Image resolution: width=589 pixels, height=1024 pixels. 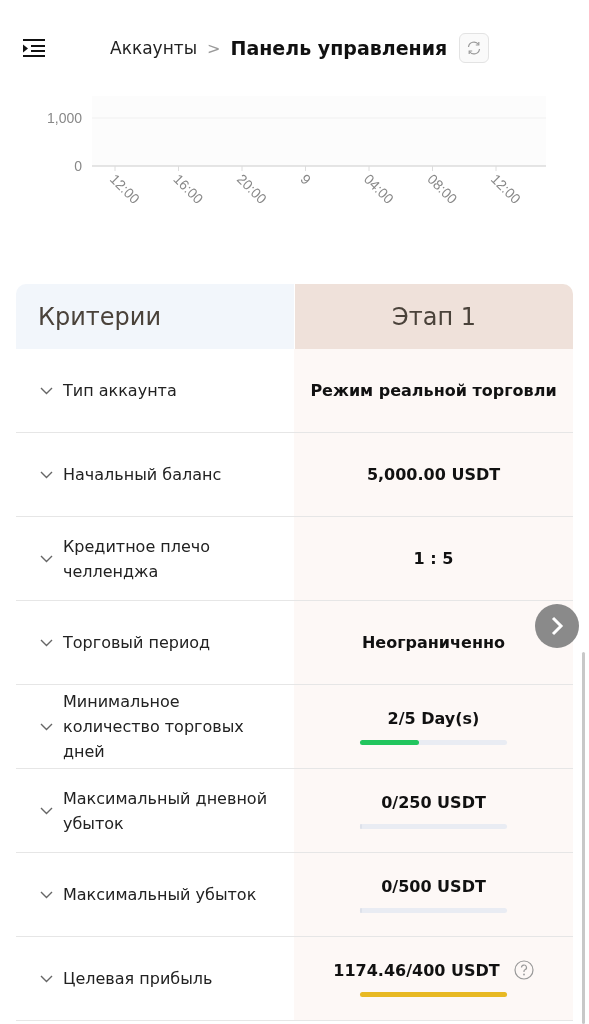 I want to click on criterion-label: Тип аккаунта, so click(x=120, y=391).